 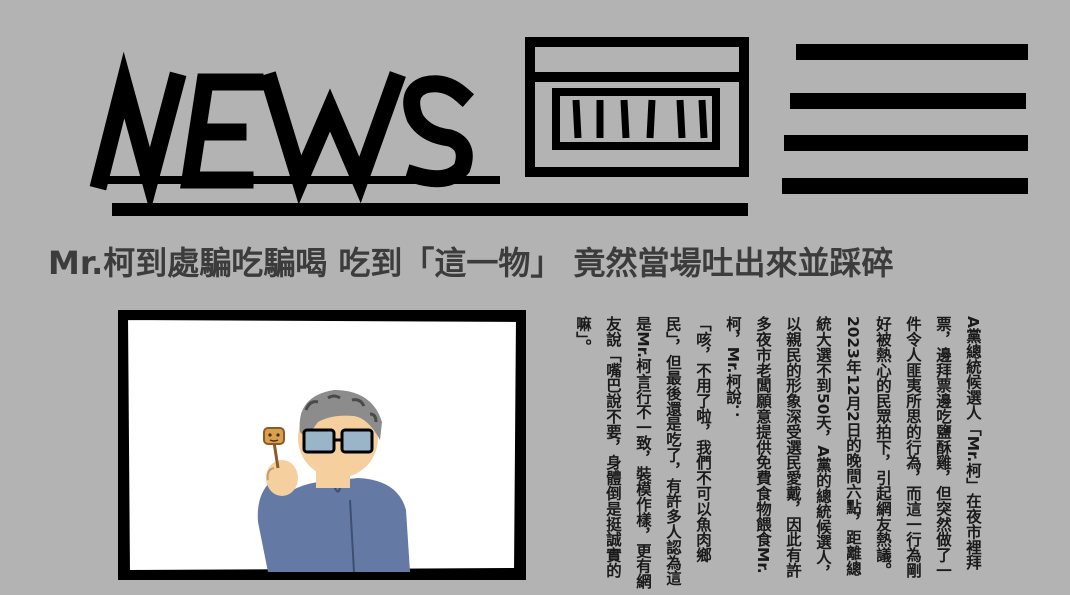 I want to click on headline: Mr.柯到處騙吃騙喝 吃到「這一物」 竟然當場吐出來並踩碎, so click(x=471, y=263).